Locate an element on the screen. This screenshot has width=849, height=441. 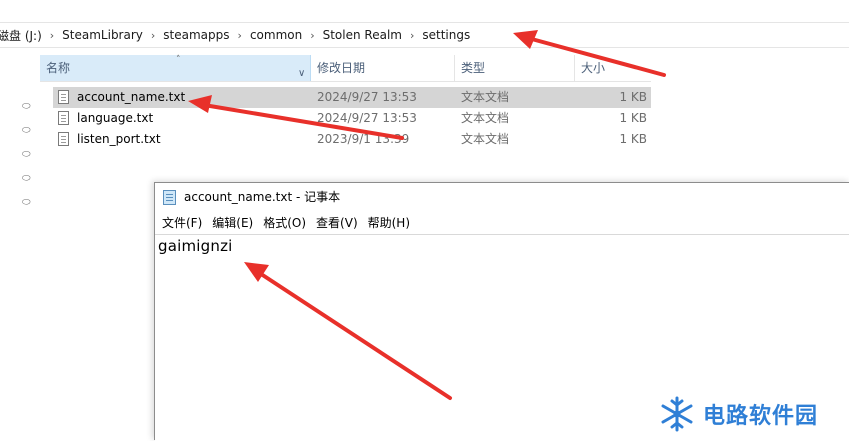
watermark-text: 电路软件园 is located at coordinates (761, 416).